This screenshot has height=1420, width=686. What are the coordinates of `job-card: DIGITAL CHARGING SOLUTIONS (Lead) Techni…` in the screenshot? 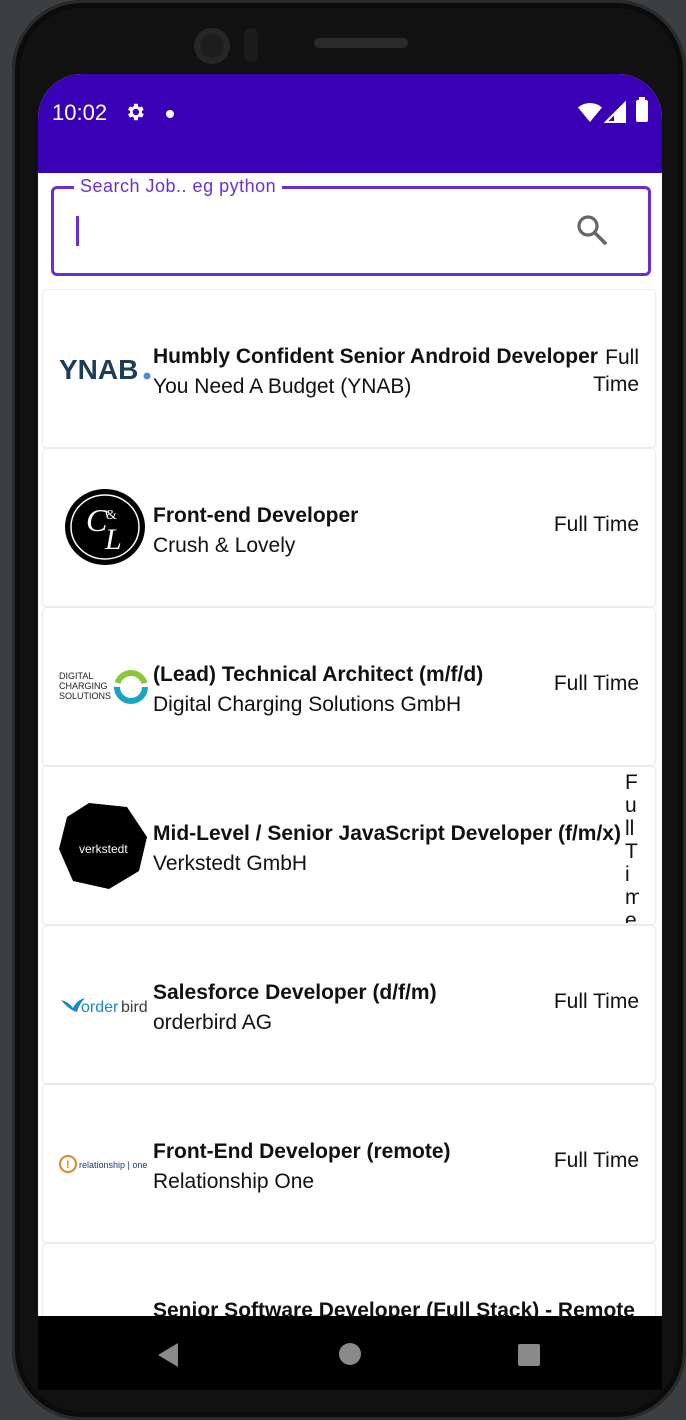 It's located at (349, 686).